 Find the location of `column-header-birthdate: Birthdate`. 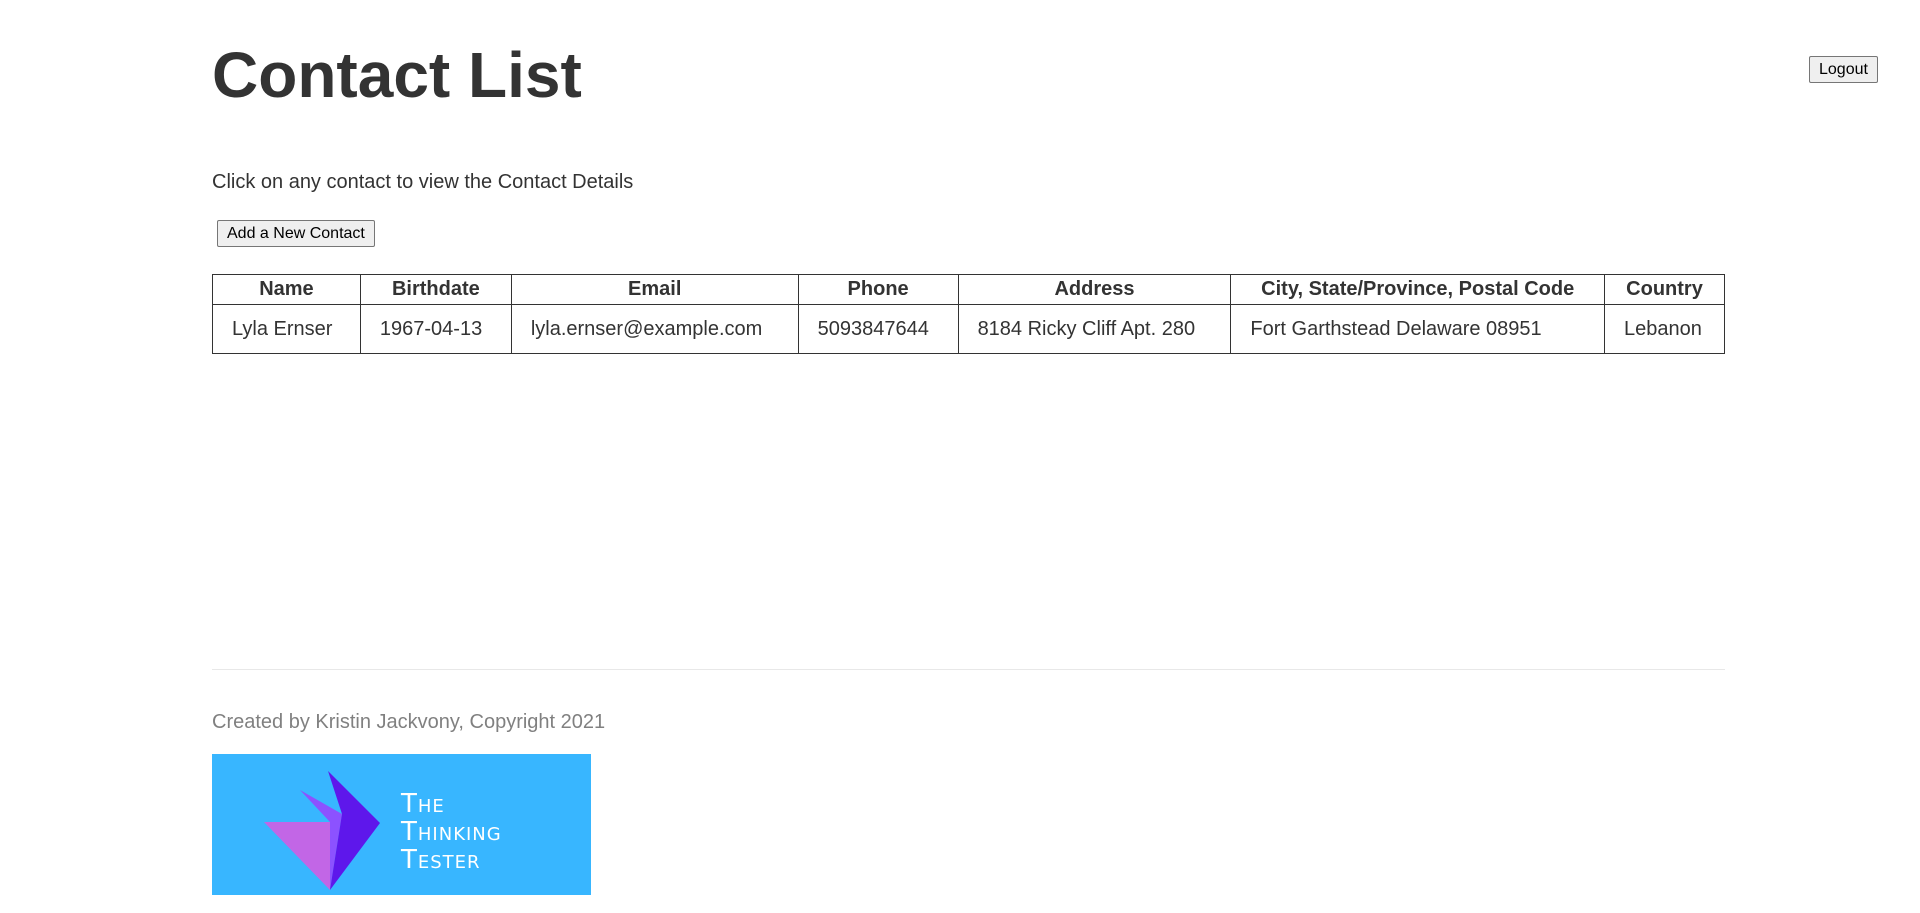

column-header-birthdate: Birthdate is located at coordinates (435, 289).